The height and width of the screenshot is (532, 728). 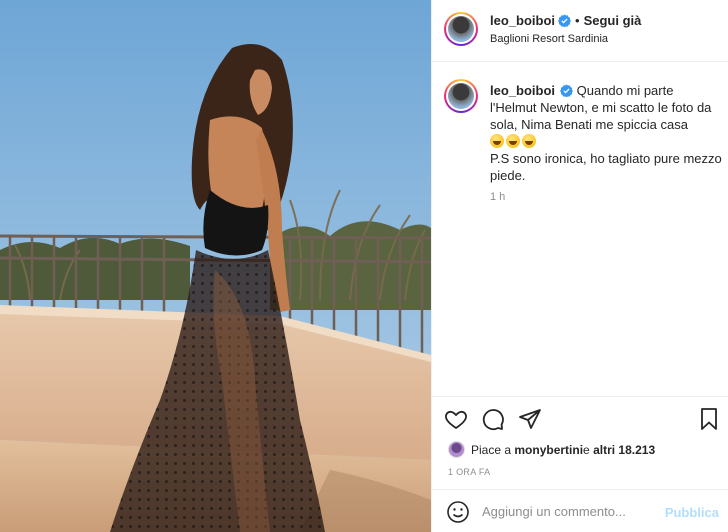 I want to click on author-line: leo_boiboi • Segui già, so click(x=565, y=20).